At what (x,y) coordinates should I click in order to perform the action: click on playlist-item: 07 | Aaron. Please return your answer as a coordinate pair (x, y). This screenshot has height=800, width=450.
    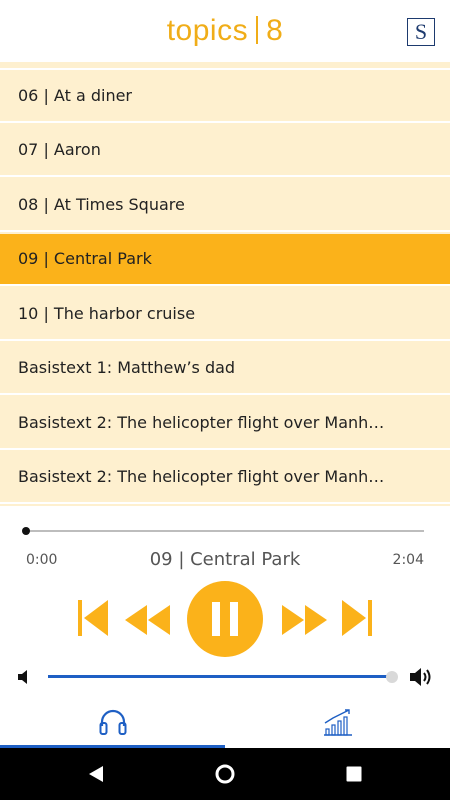
    Looking at the image, I should click on (225, 150).